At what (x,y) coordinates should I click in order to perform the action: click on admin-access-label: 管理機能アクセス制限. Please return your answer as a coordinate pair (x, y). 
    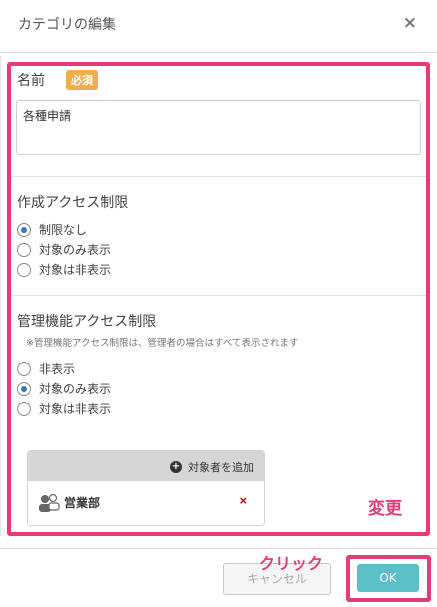
    Looking at the image, I should click on (87, 322).